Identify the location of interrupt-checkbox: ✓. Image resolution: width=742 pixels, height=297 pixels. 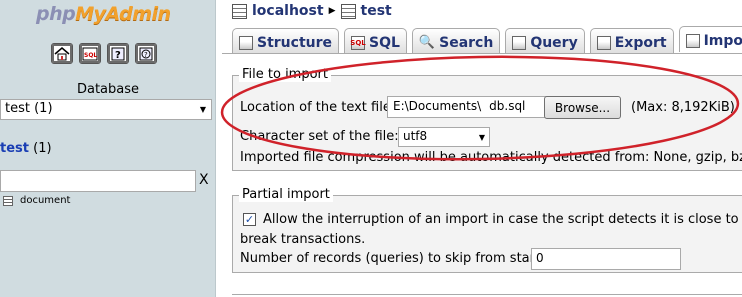
(249, 219).